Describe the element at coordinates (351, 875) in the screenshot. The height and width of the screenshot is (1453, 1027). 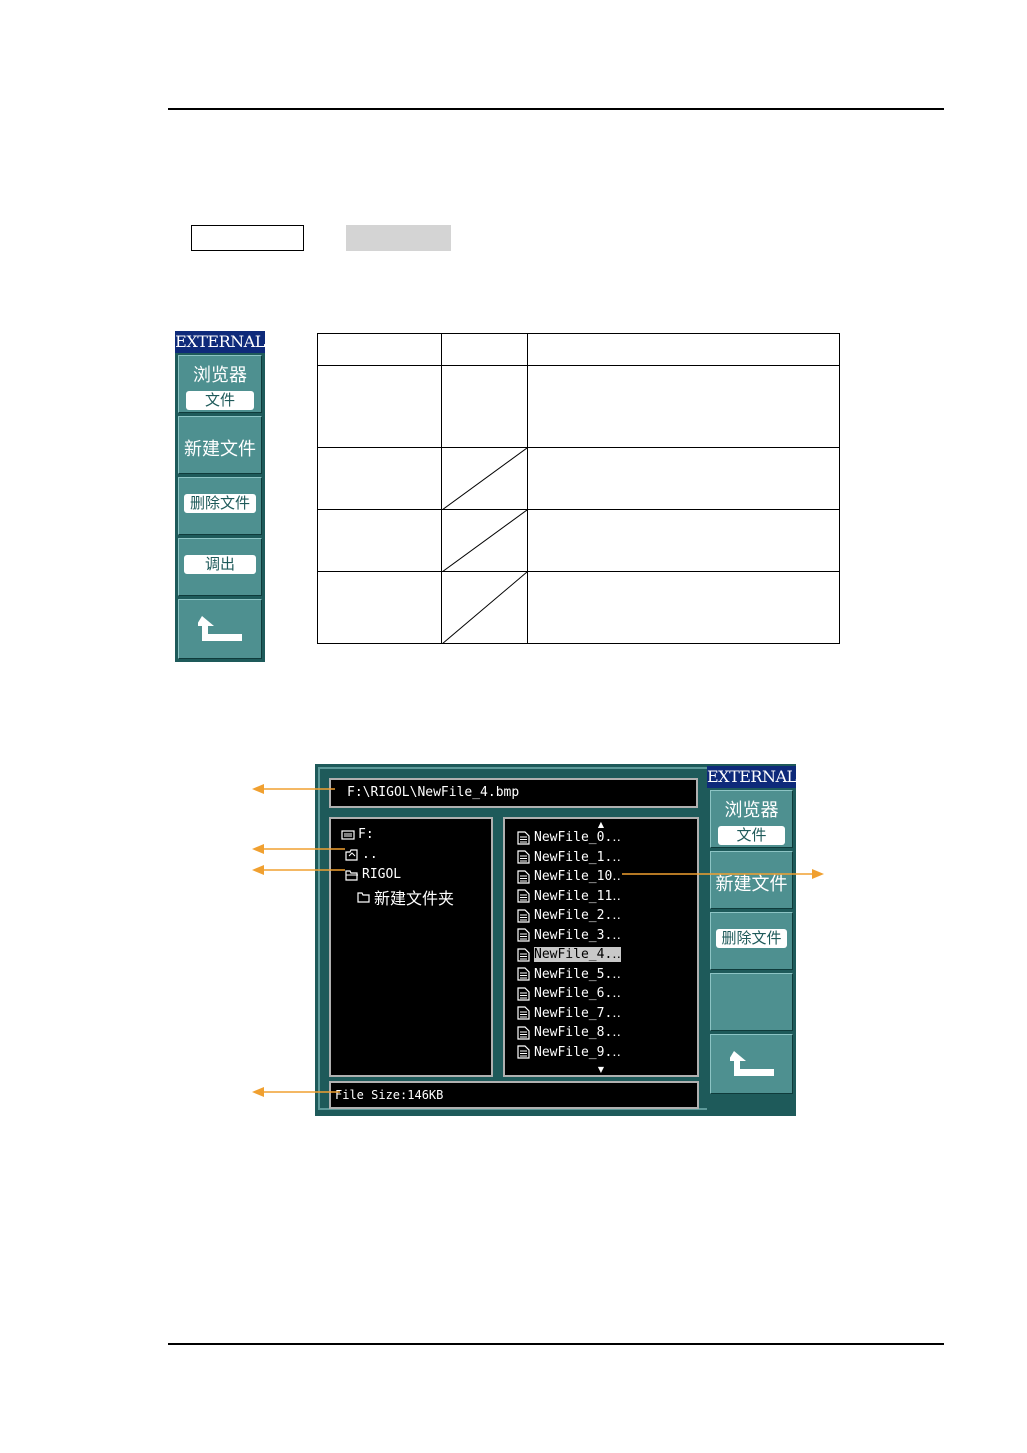
I see `open-folder-icon` at that location.